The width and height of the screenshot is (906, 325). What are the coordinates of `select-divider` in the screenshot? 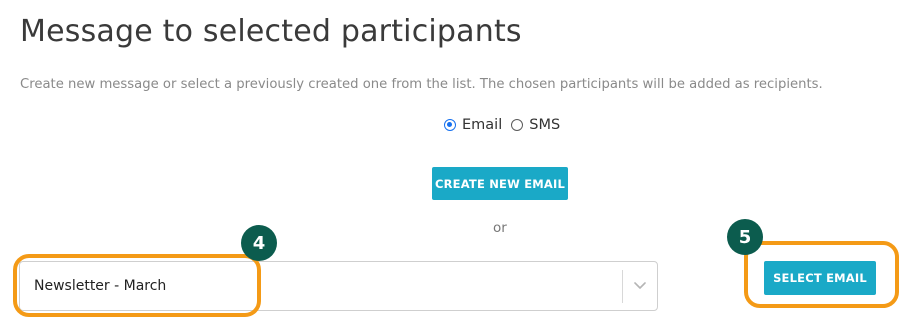 It's located at (622, 286).